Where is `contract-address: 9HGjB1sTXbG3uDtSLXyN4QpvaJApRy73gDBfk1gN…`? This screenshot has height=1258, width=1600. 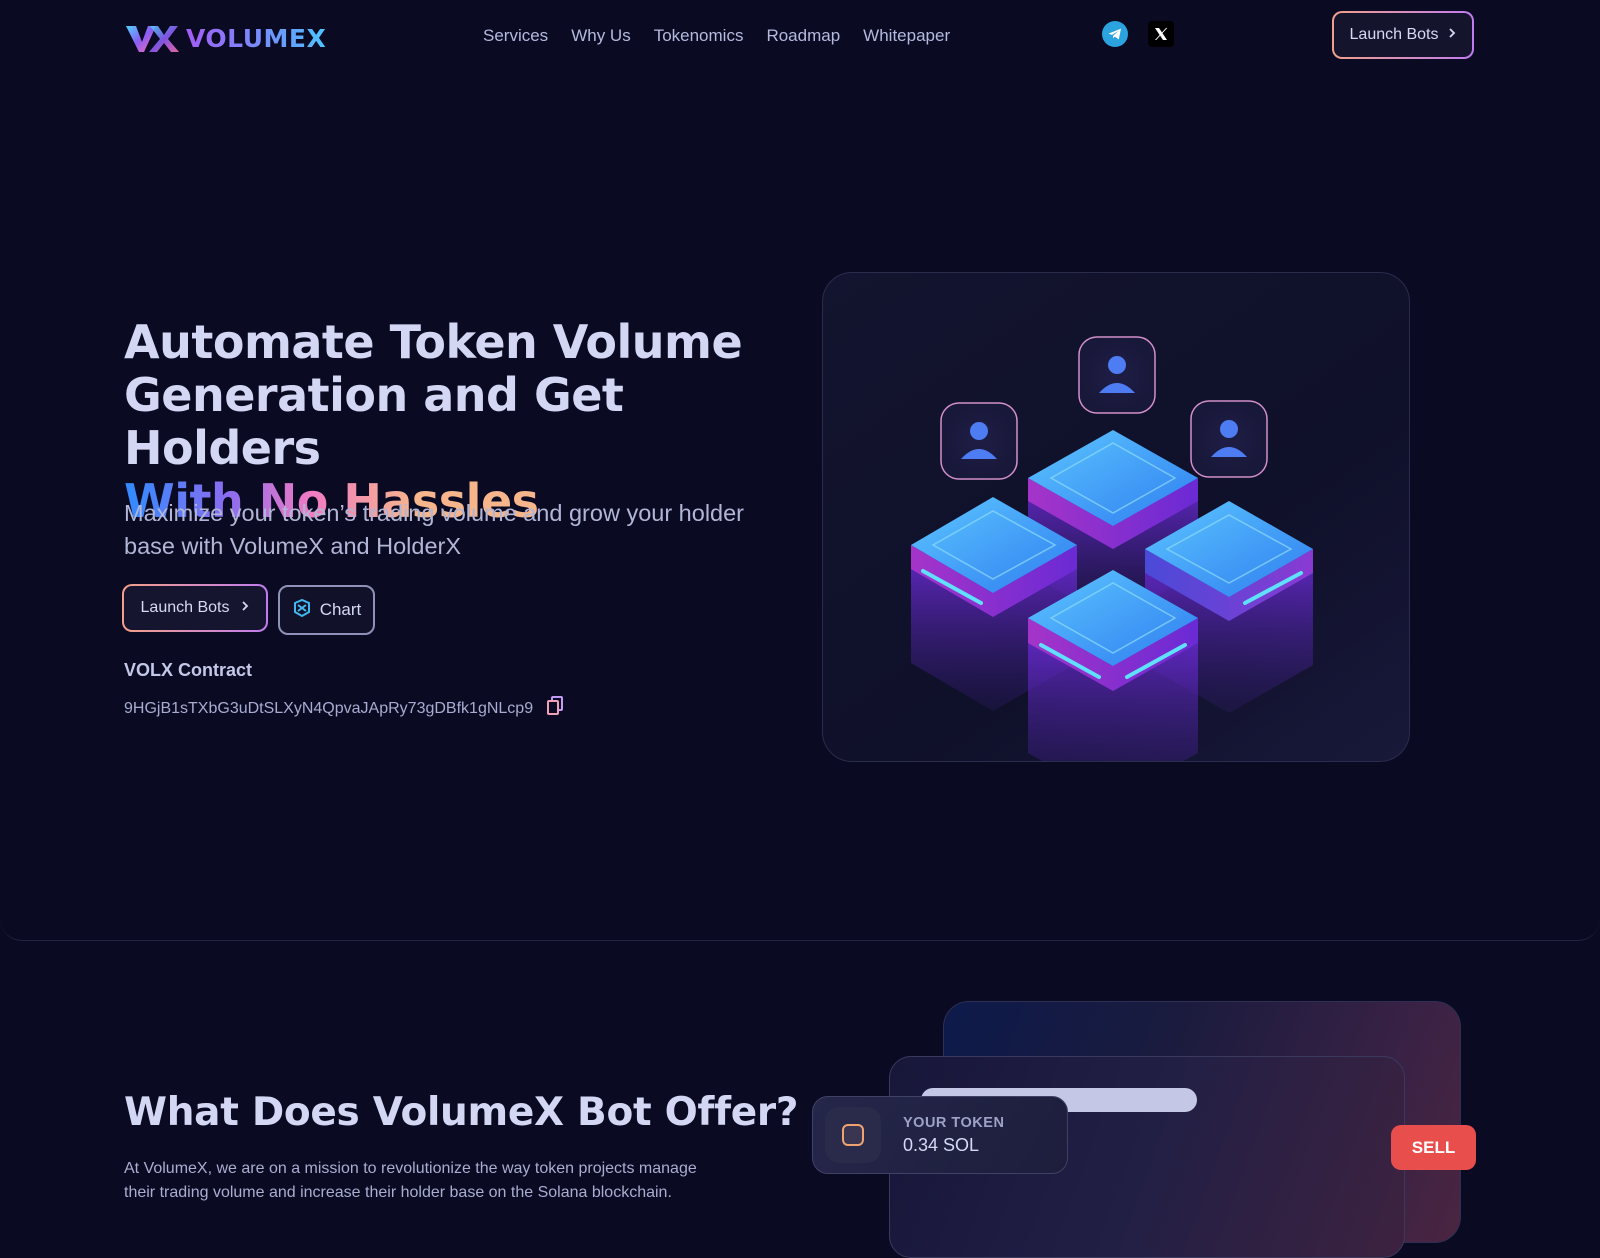
contract-address: 9HGjB1sTXbG3uDtSLXyN4QpvaJApRy73gDBfk1gN… is located at coordinates (329, 708).